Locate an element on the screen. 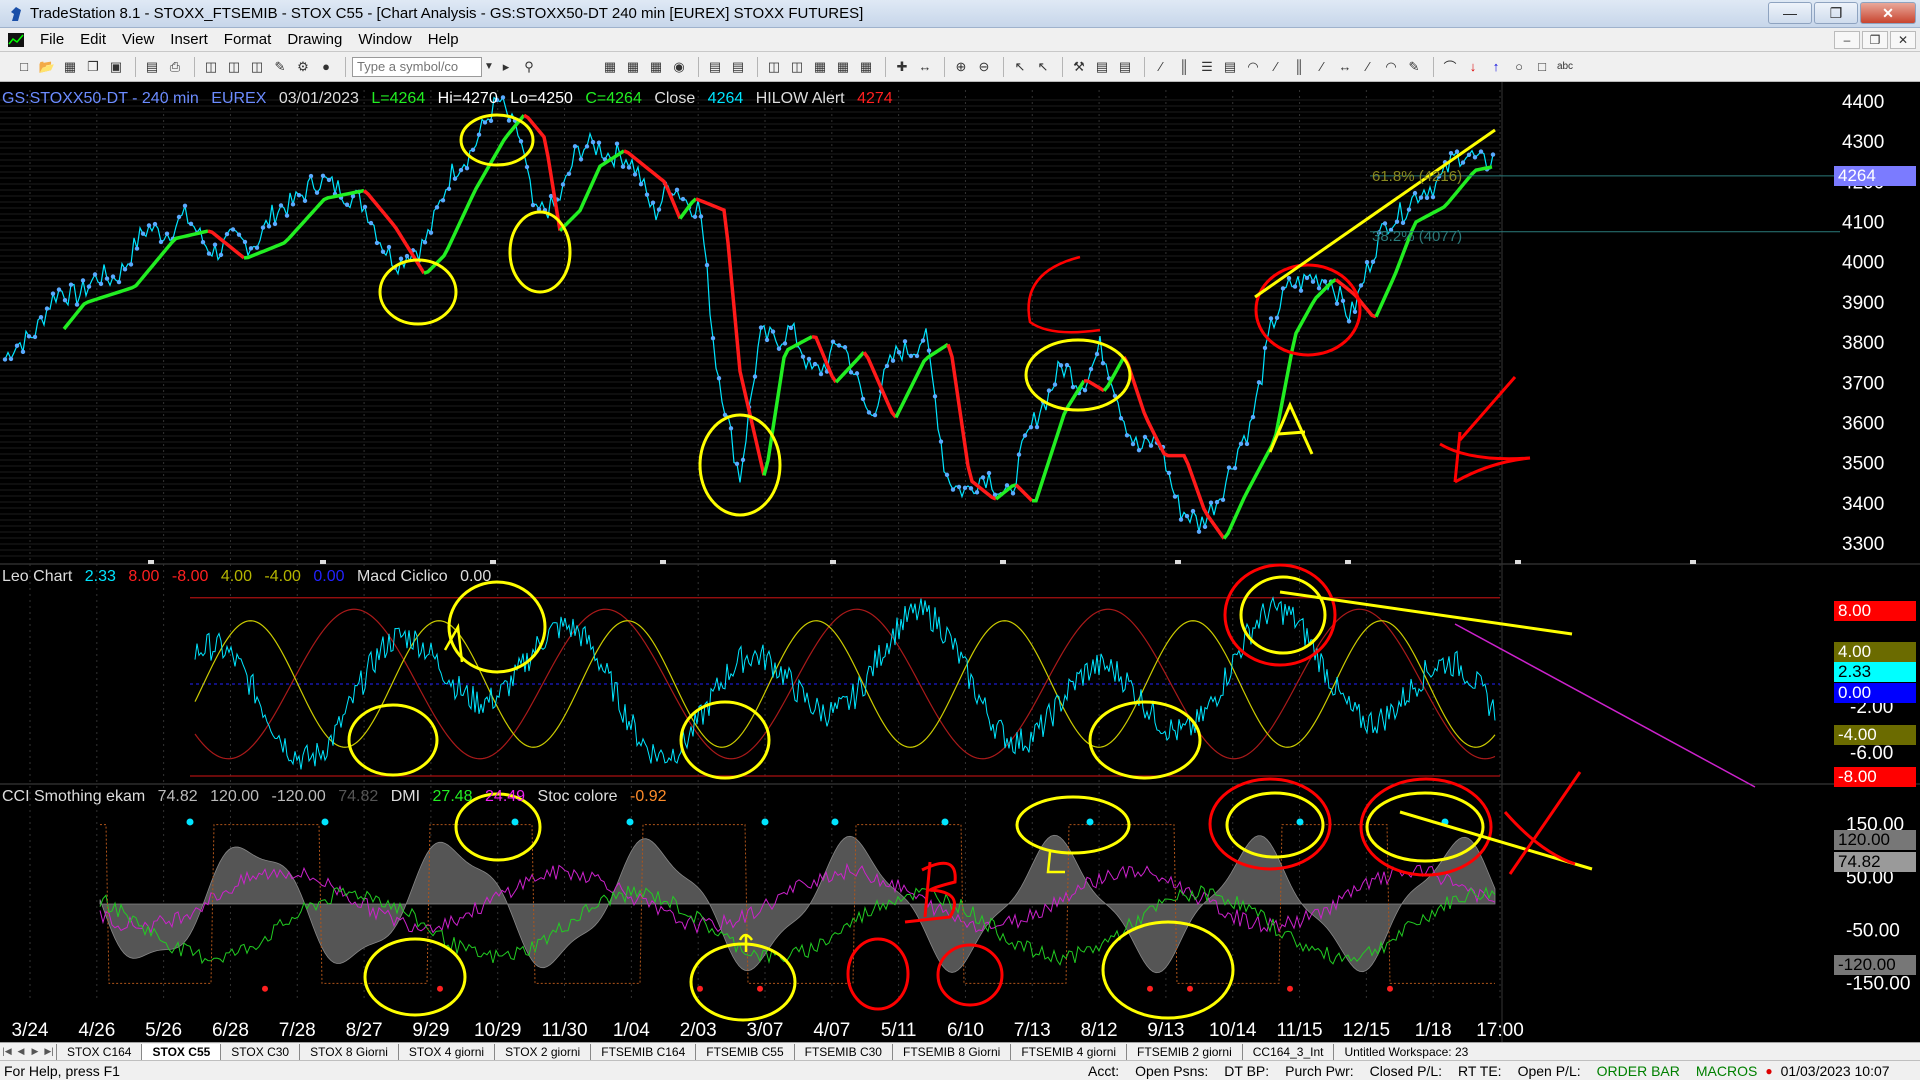  tab-prev-icon: ◀ is located at coordinates (21, 1052).